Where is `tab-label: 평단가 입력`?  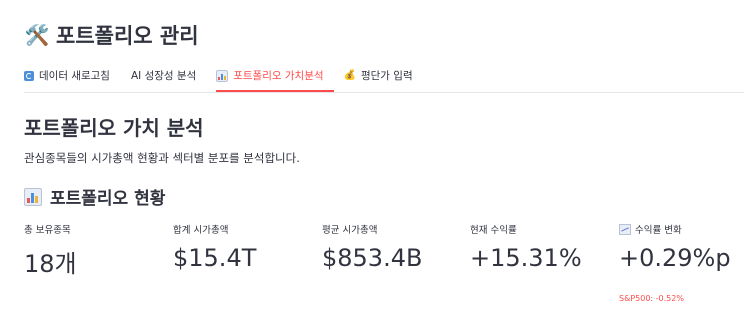 tab-label: 평단가 입력 is located at coordinates (386, 76).